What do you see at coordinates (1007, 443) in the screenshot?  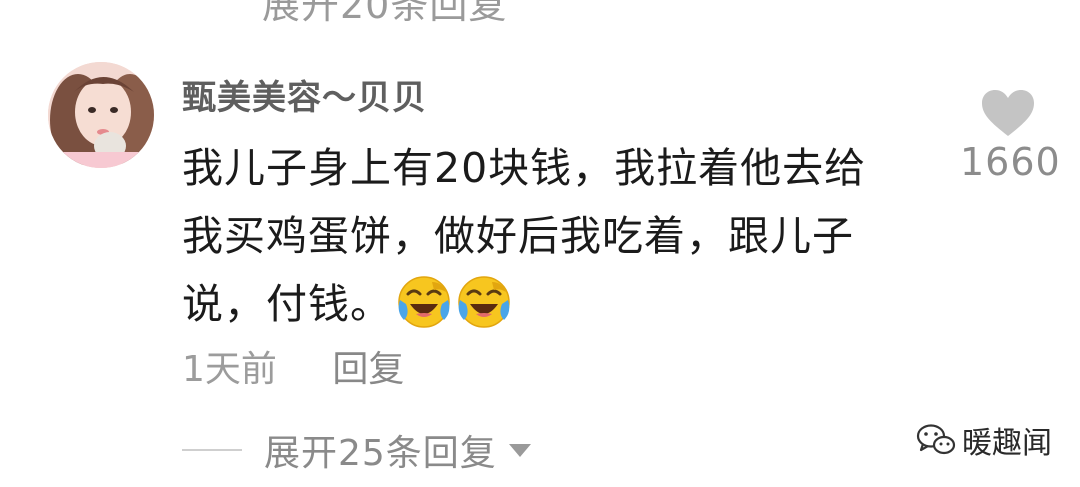 I see `watermark-label: 暖趣闻` at bounding box center [1007, 443].